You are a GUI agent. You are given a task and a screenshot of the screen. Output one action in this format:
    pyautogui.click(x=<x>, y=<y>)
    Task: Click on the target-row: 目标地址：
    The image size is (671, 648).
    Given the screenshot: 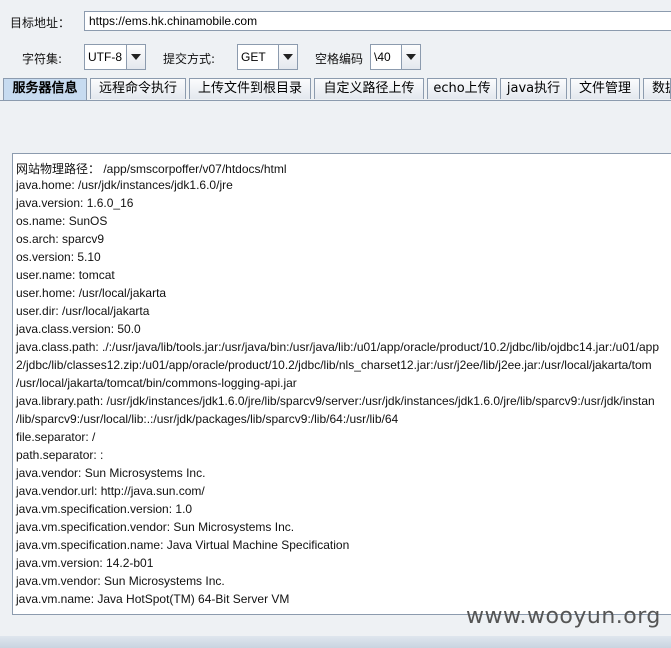 What is the action you would take?
    pyautogui.click(x=335, y=22)
    